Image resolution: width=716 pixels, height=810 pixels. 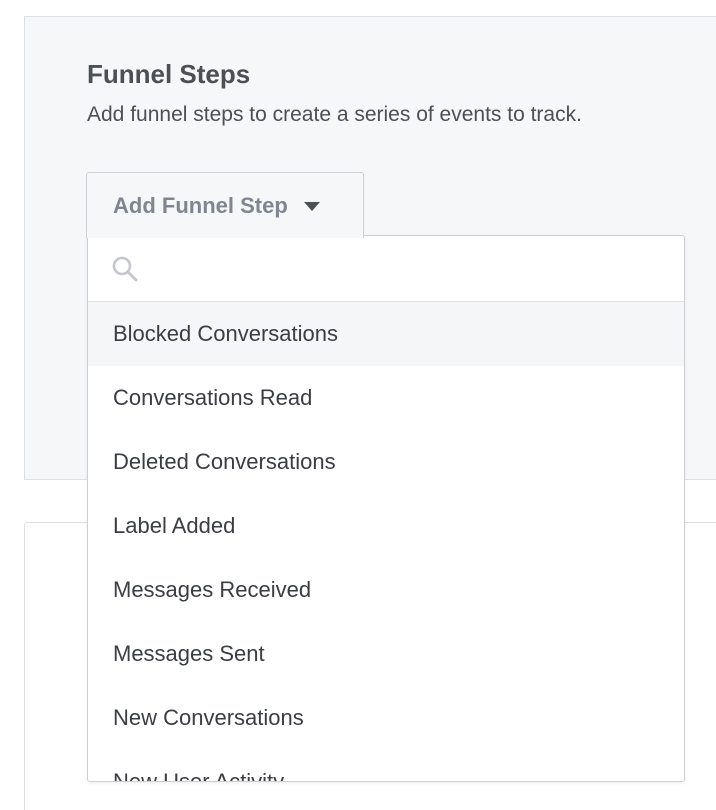 What do you see at coordinates (386, 398) in the screenshot?
I see `dropdown-option: Conversations Read` at bounding box center [386, 398].